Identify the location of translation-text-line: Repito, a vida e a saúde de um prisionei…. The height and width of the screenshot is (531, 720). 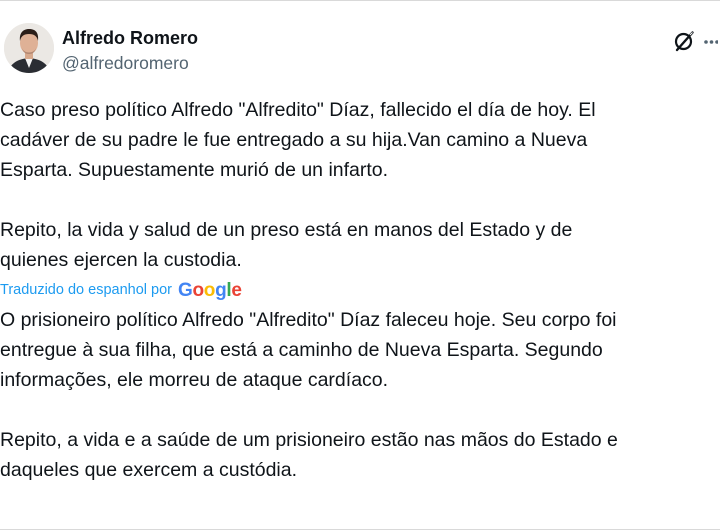
(309, 440).